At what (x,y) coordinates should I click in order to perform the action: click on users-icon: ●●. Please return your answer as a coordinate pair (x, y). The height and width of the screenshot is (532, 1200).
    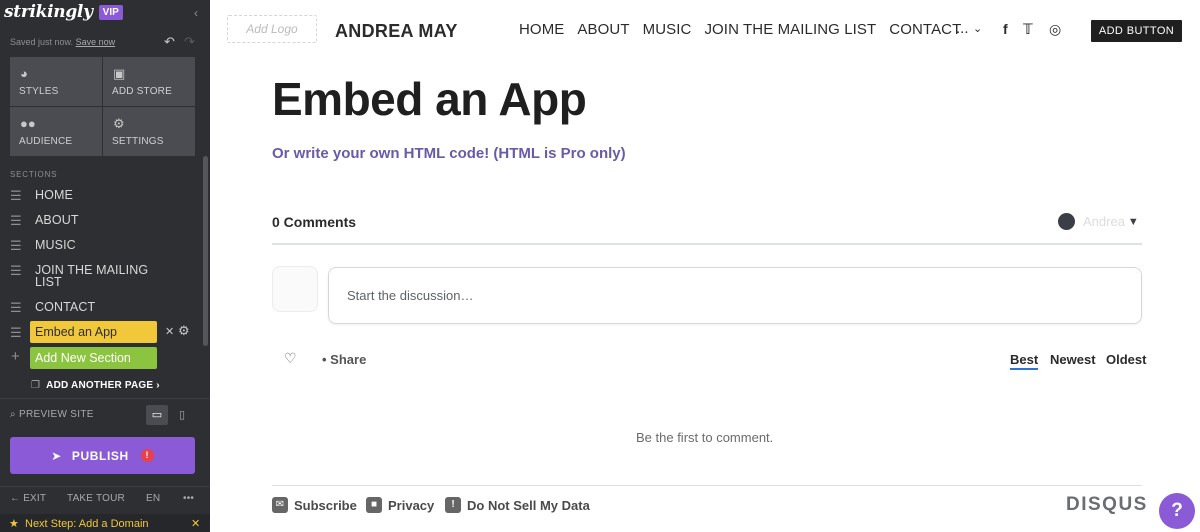
    Looking at the image, I should click on (28, 123).